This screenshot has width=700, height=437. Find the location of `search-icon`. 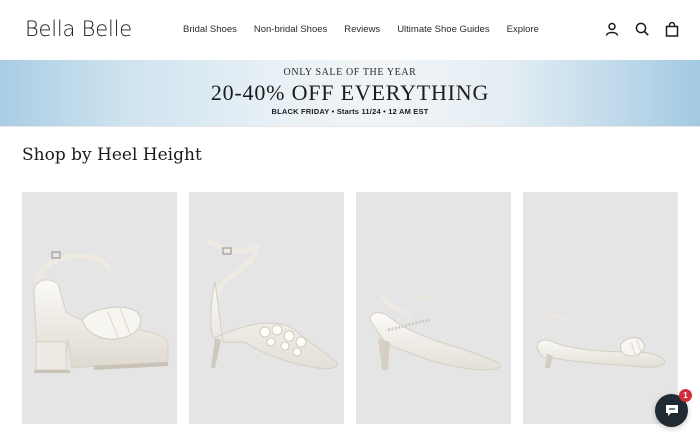

search-icon is located at coordinates (642, 29).